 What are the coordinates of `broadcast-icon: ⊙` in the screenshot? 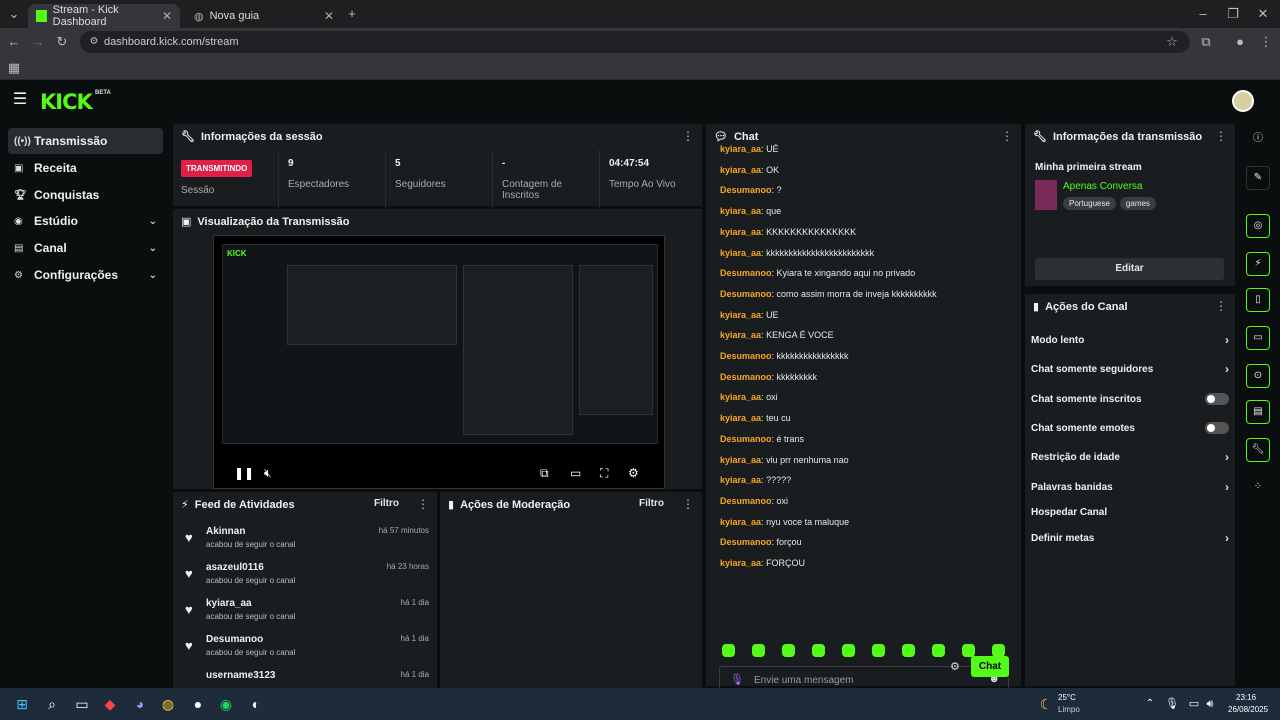 It's located at (1258, 376).